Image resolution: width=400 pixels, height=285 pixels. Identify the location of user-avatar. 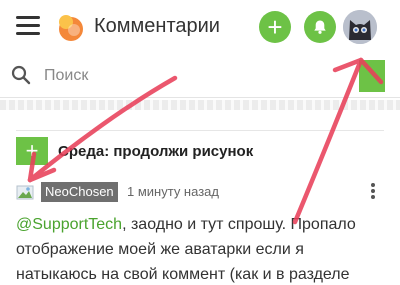
(360, 27).